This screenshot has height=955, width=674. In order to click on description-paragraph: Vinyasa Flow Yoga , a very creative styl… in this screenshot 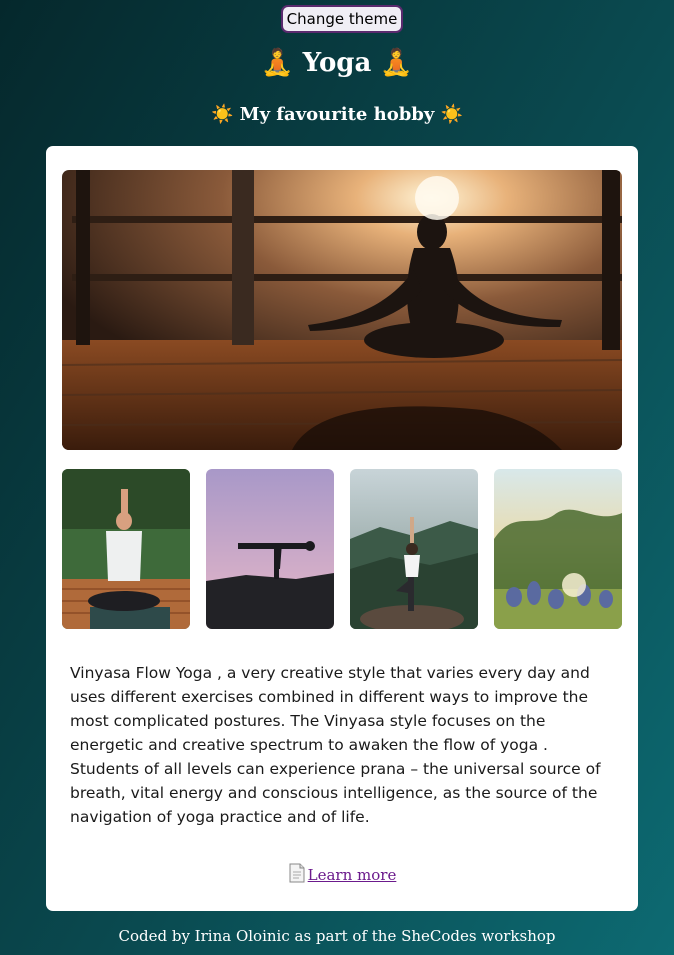, I will do `click(335, 745)`.